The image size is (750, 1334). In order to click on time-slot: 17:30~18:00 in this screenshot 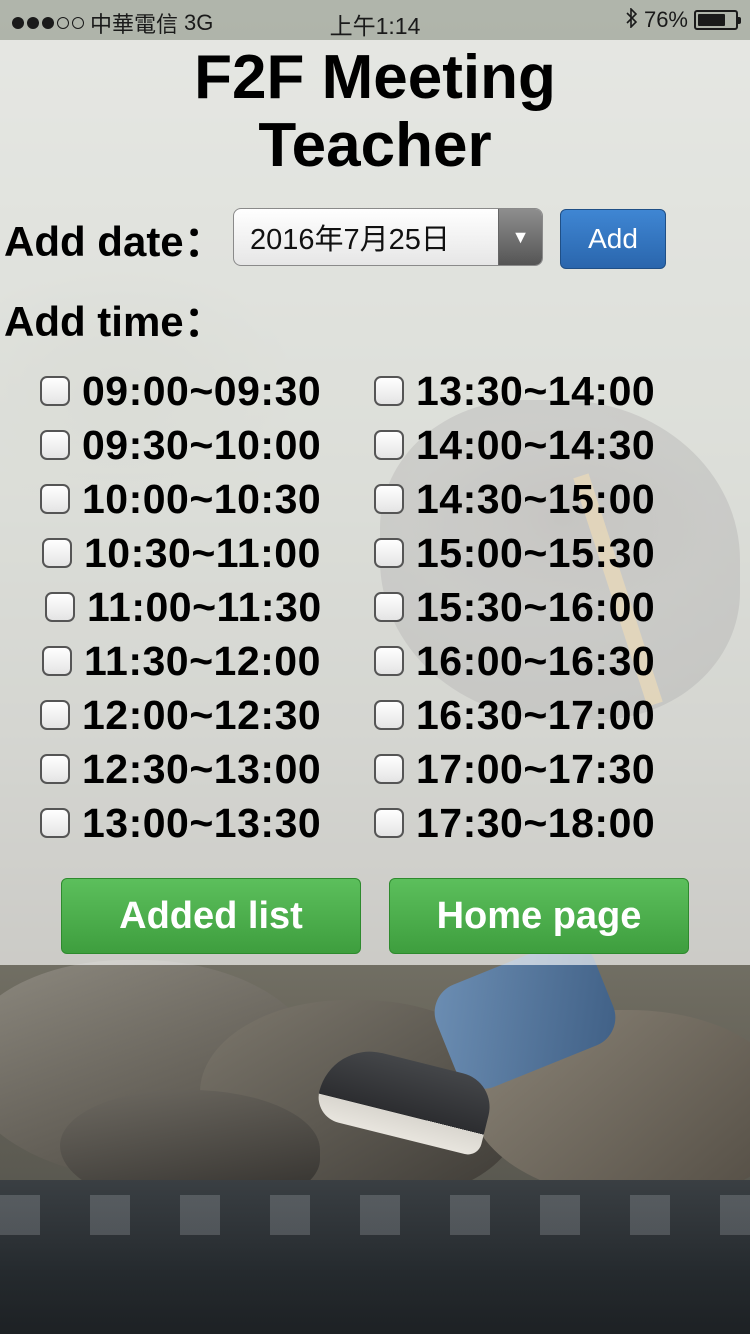, I will do `click(514, 823)`.